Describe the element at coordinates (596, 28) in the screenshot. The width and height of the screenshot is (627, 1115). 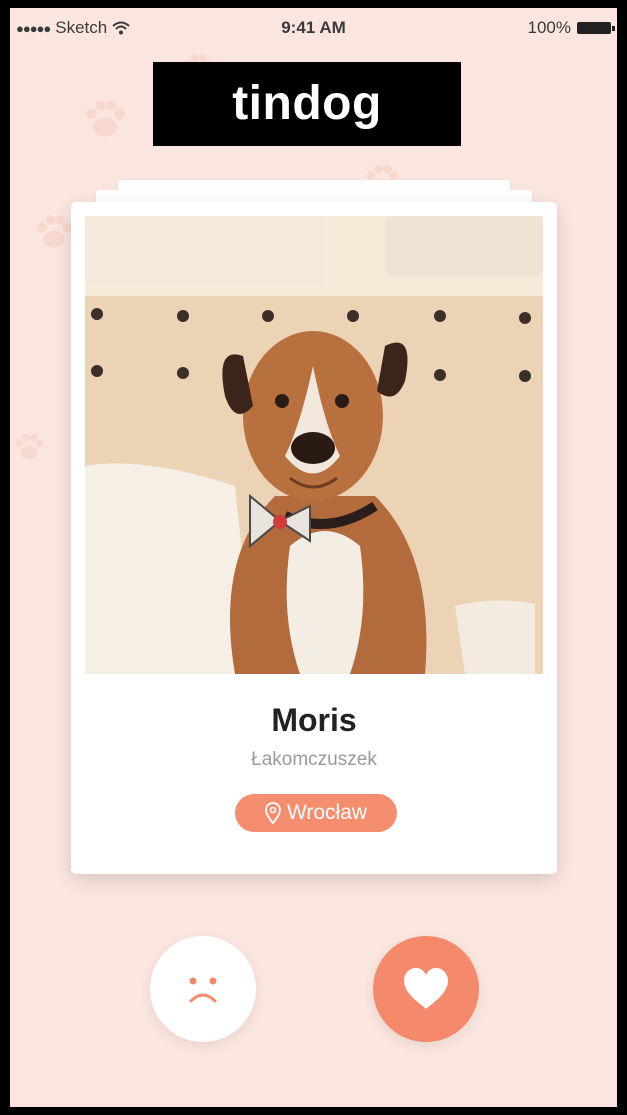
I see `battery-icon` at that location.